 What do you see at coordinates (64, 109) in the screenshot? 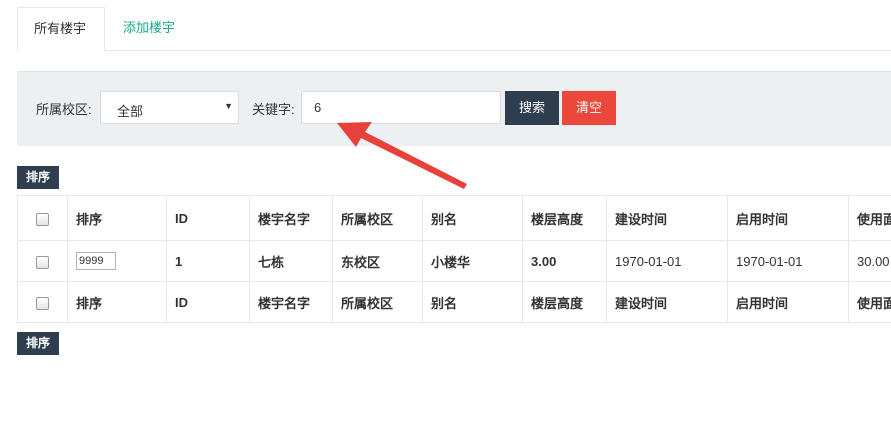
I see `campus-label: 所属校区:` at bounding box center [64, 109].